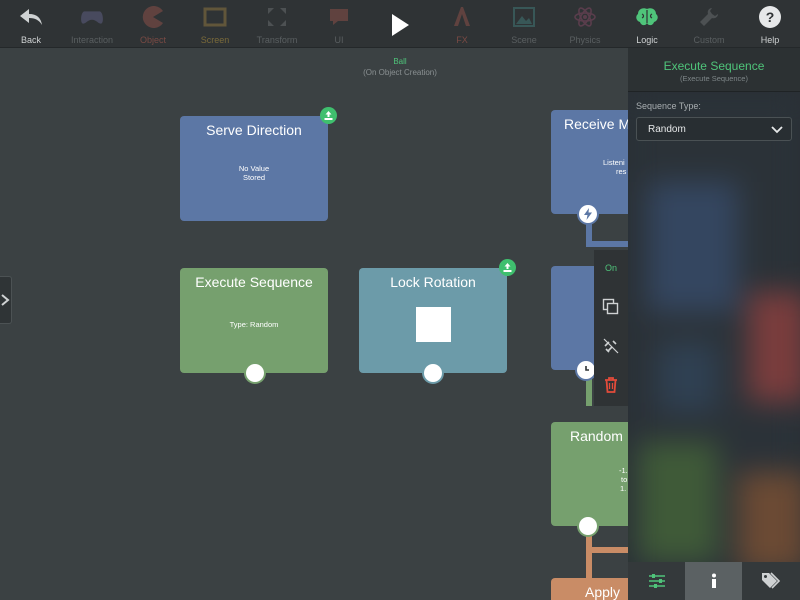 The width and height of the screenshot is (800, 600). Describe the element at coordinates (254, 282) in the screenshot. I see `block-title: Execute Sequence` at that location.